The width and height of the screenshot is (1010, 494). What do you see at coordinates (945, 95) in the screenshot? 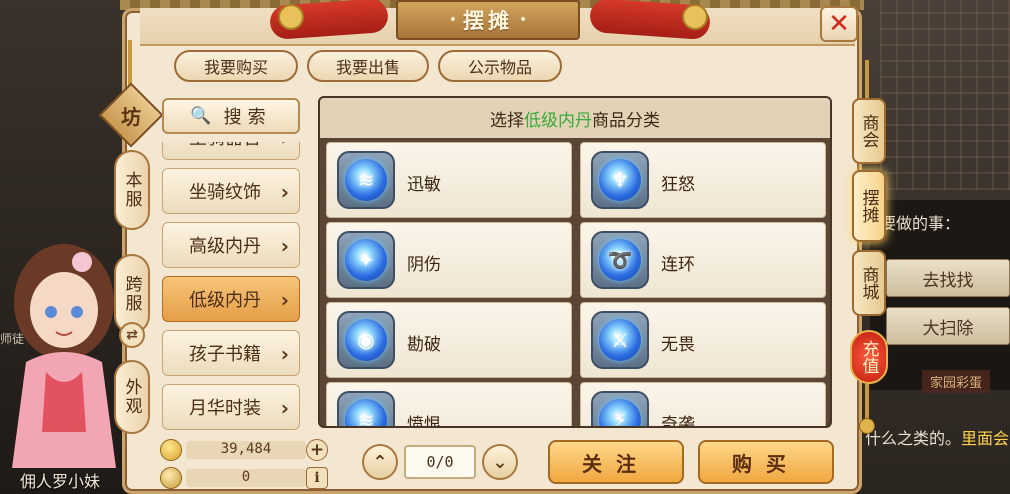
I see `window-lattice` at bounding box center [945, 95].